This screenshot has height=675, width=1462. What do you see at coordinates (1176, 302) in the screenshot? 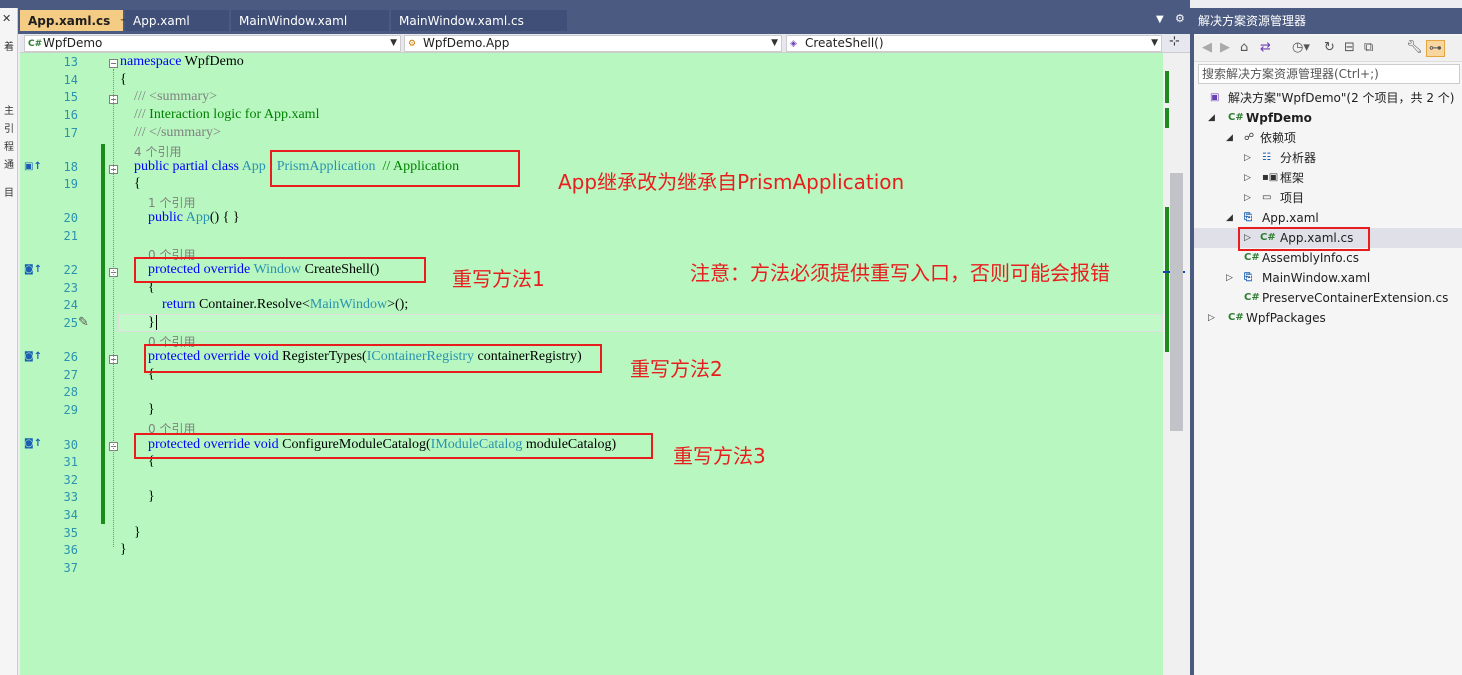
I see `scrollbar-thumb` at bounding box center [1176, 302].